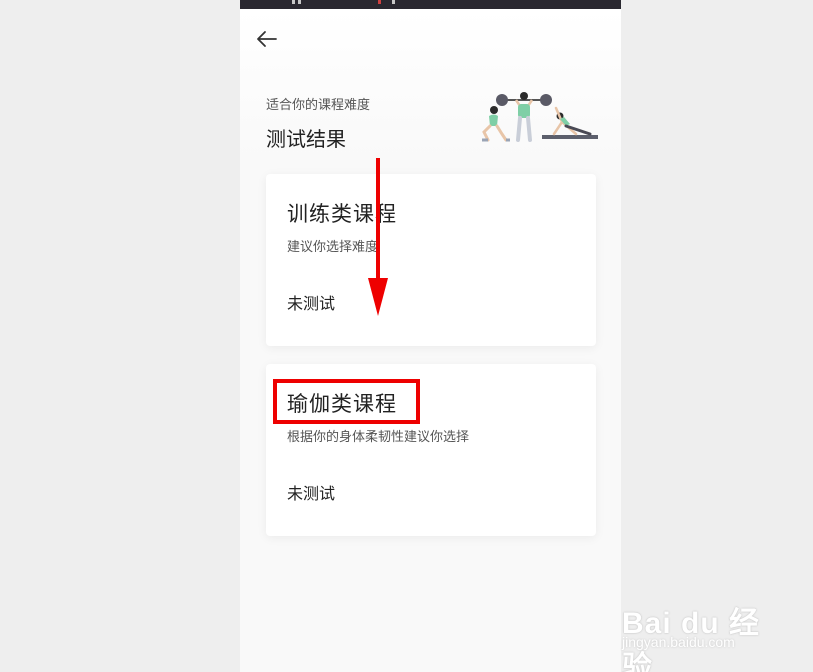 Image resolution: width=813 pixels, height=672 pixels. Describe the element at coordinates (378, 437) in the screenshot. I see `card-description: 根据你的身体柔韧性建议你选择` at that location.